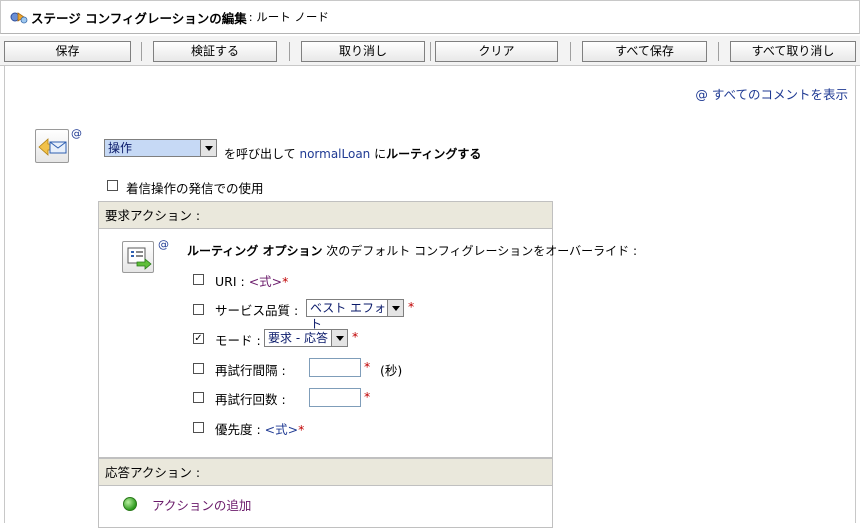 Image resolution: width=860 pixels, height=528 pixels. I want to click on priority-expression-link: <式>, so click(281, 429).